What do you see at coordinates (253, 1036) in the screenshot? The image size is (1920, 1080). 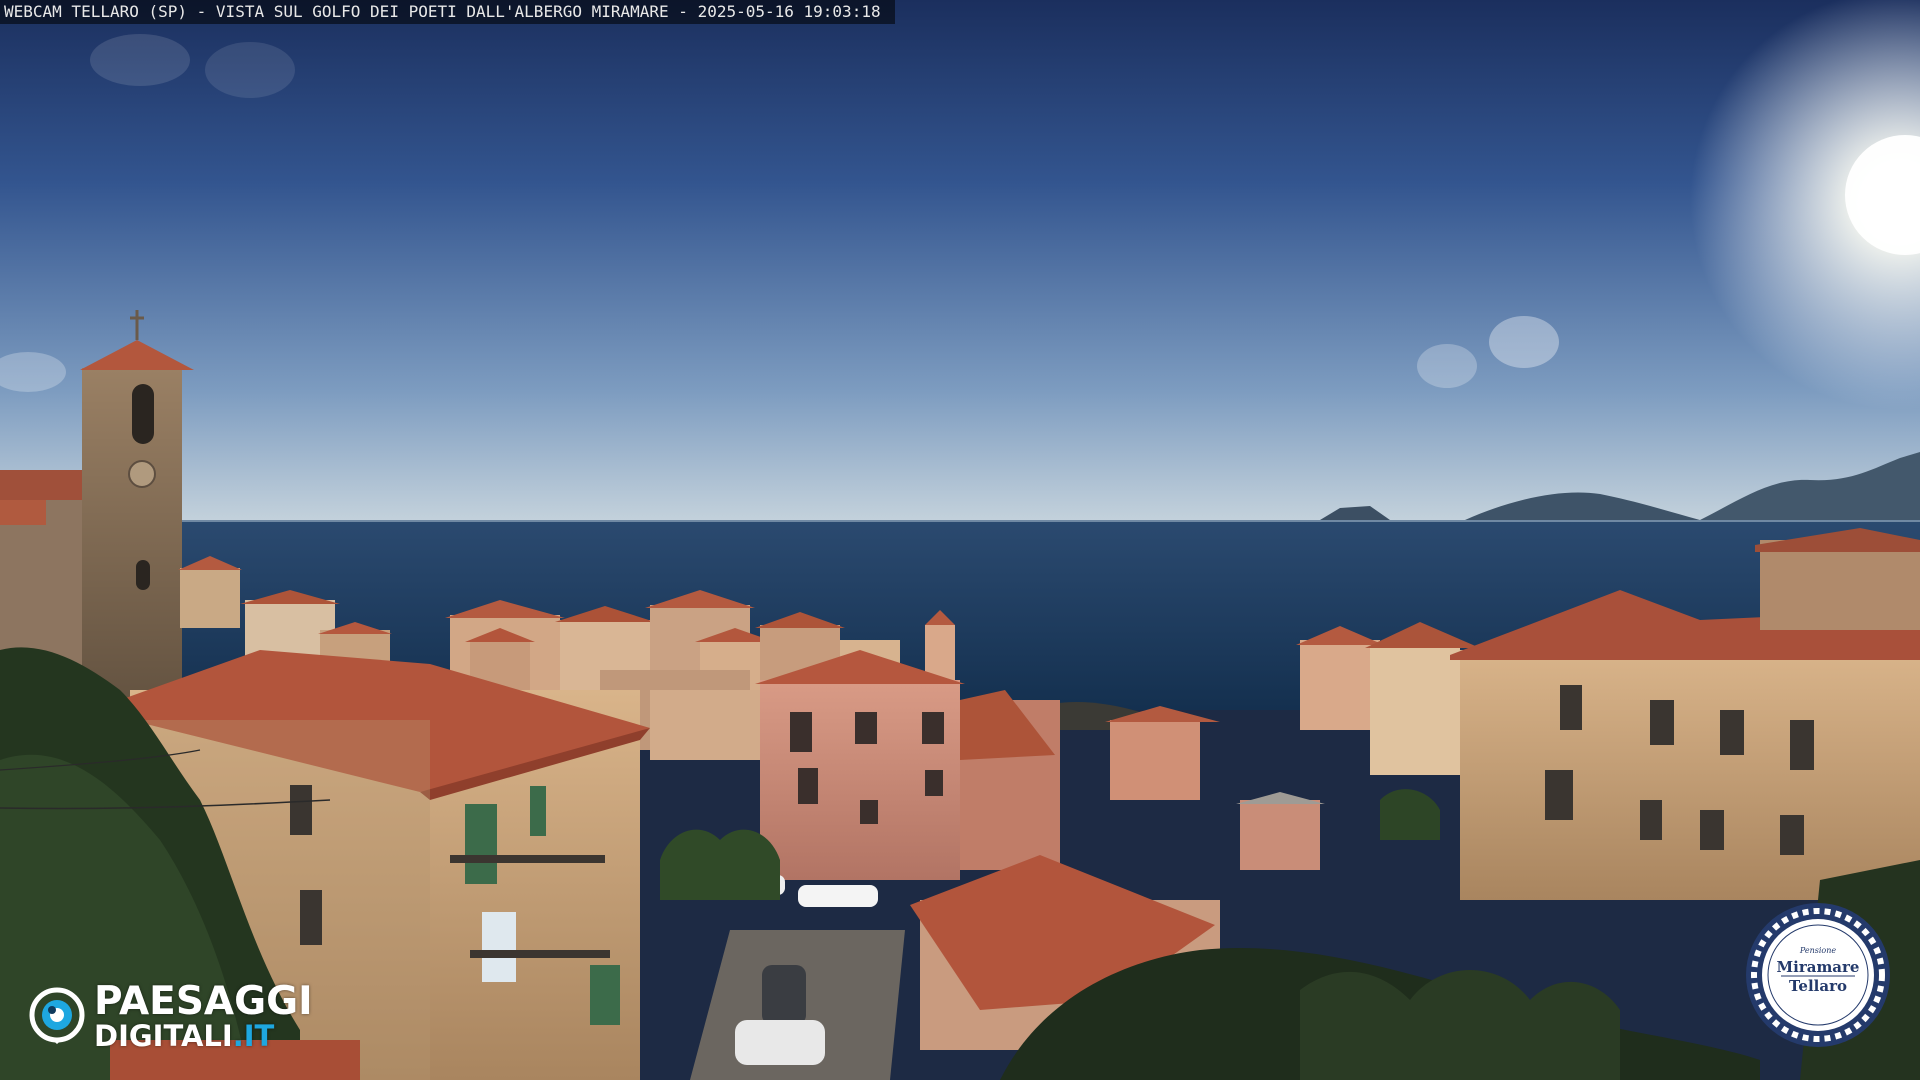 I see `logo-word-tld: .IT` at bounding box center [253, 1036].